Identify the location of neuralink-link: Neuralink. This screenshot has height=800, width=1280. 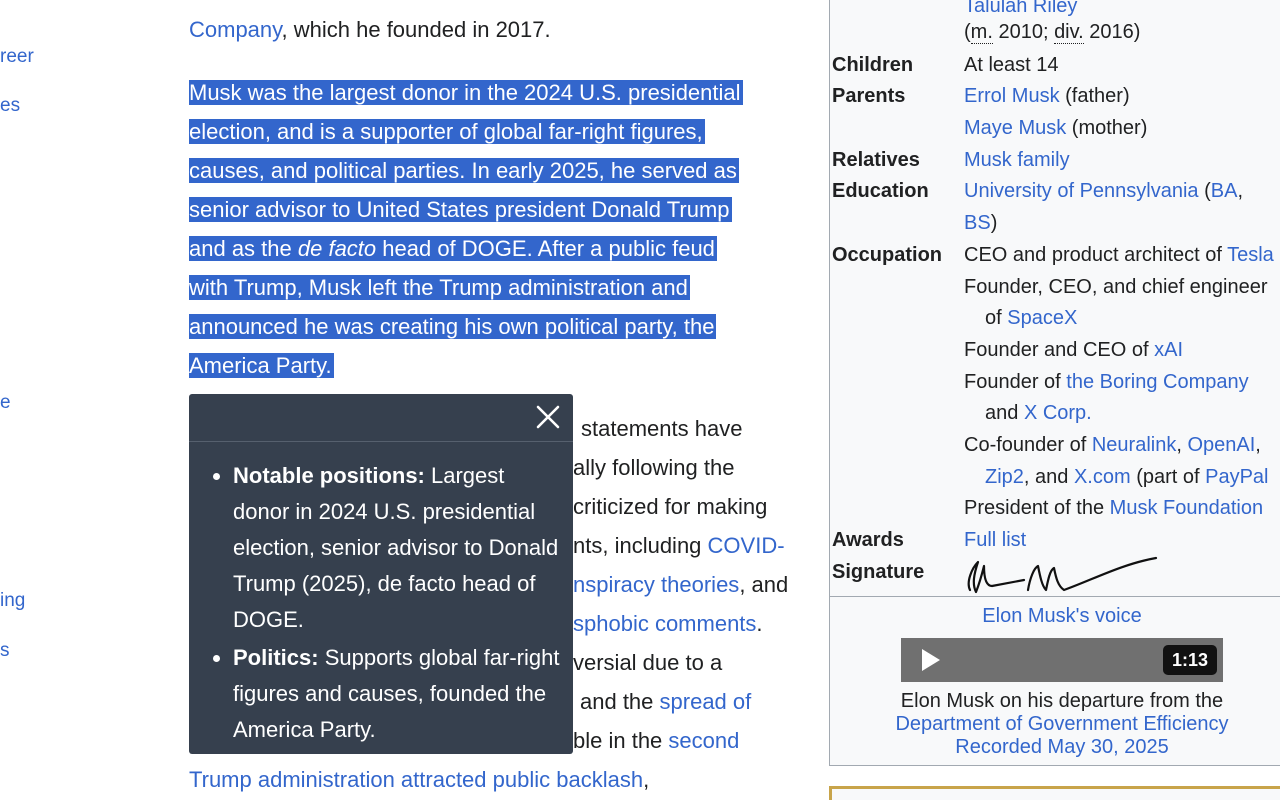
(1134, 445).